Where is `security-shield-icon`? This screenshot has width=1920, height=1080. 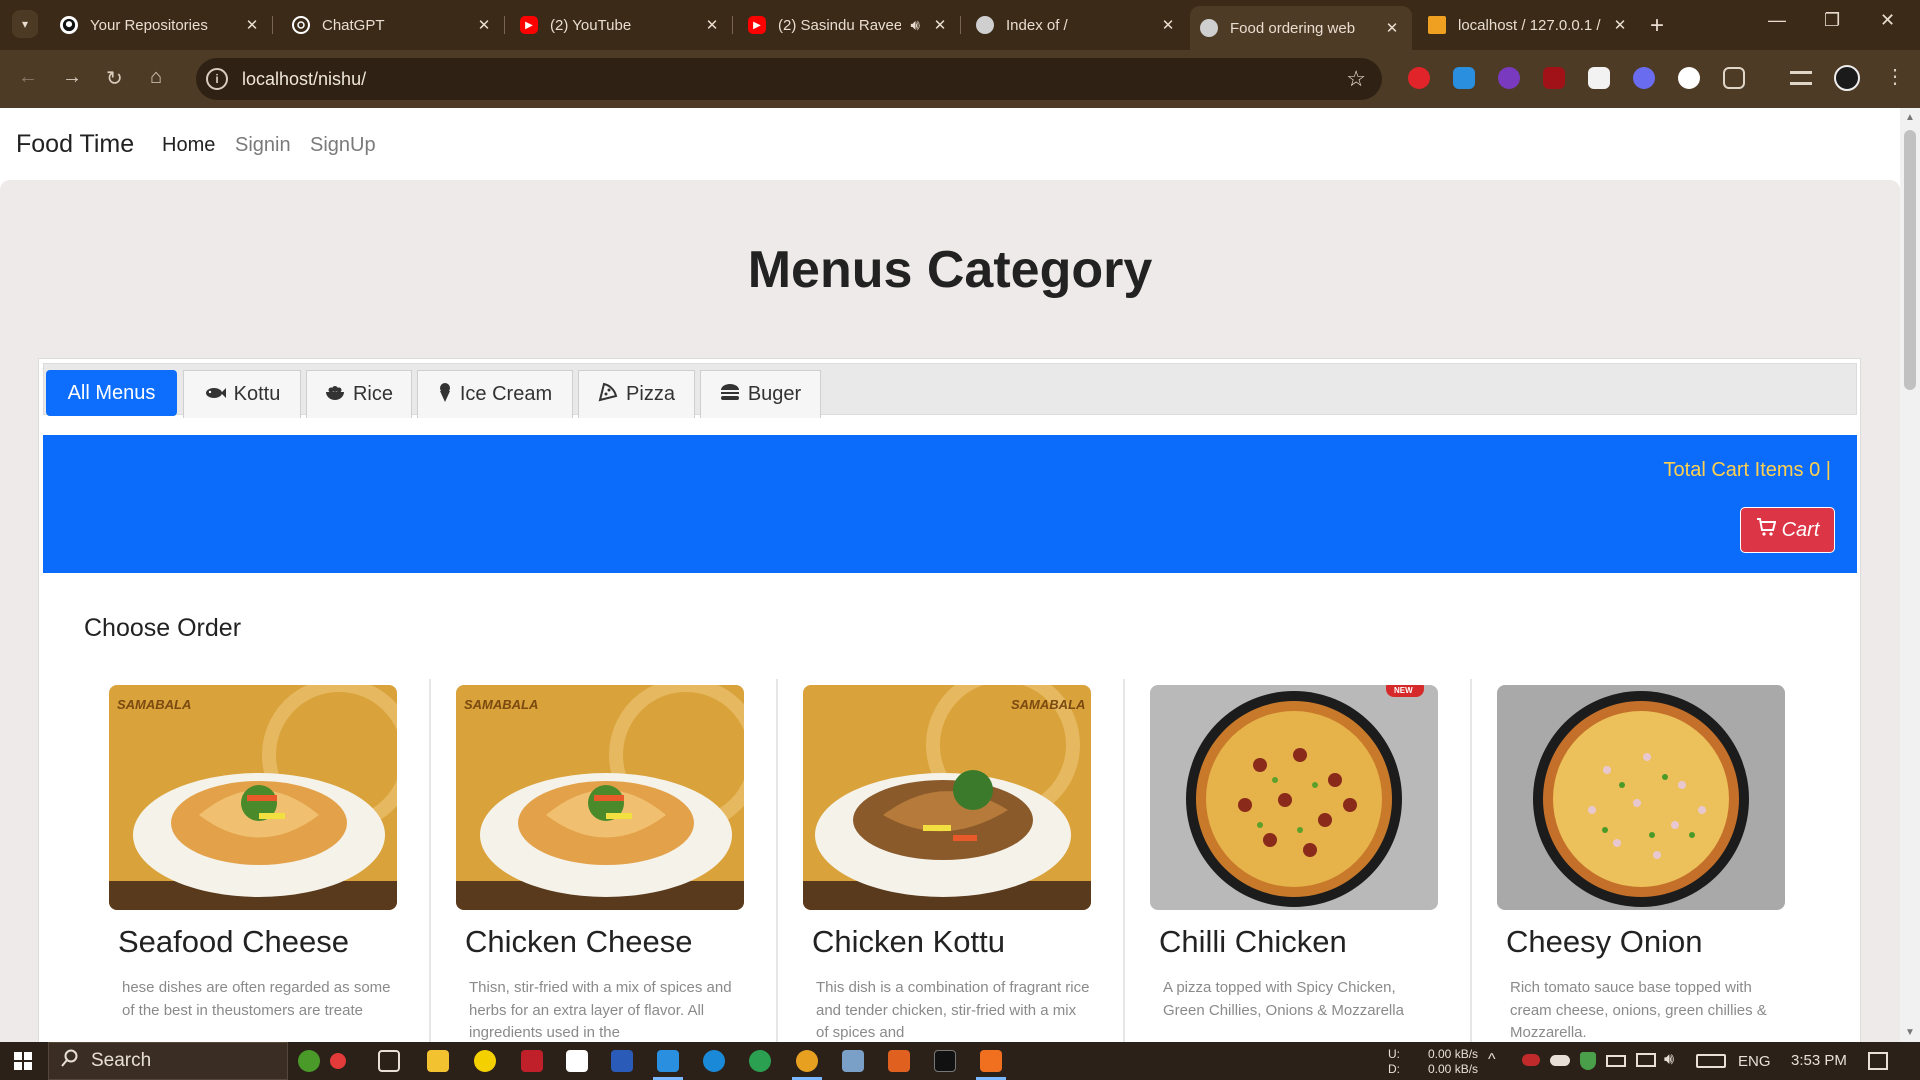 security-shield-icon is located at coordinates (1588, 1061).